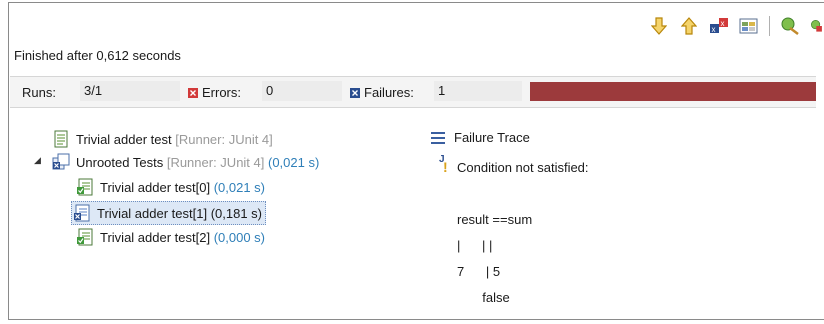  I want to click on junit-toolbar: x x, so click(736, 26).